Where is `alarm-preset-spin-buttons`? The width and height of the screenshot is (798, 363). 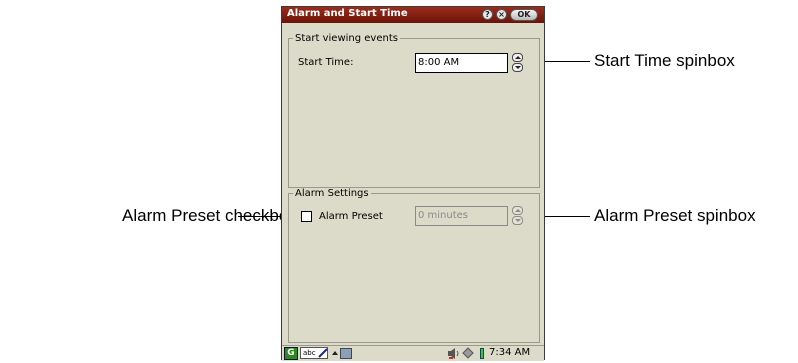
alarm-preset-spin-buttons is located at coordinates (517, 216).